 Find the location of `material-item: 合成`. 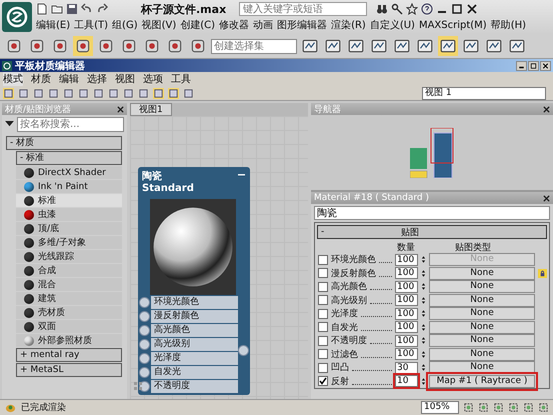

material-item: 合成 is located at coordinates (69, 270).